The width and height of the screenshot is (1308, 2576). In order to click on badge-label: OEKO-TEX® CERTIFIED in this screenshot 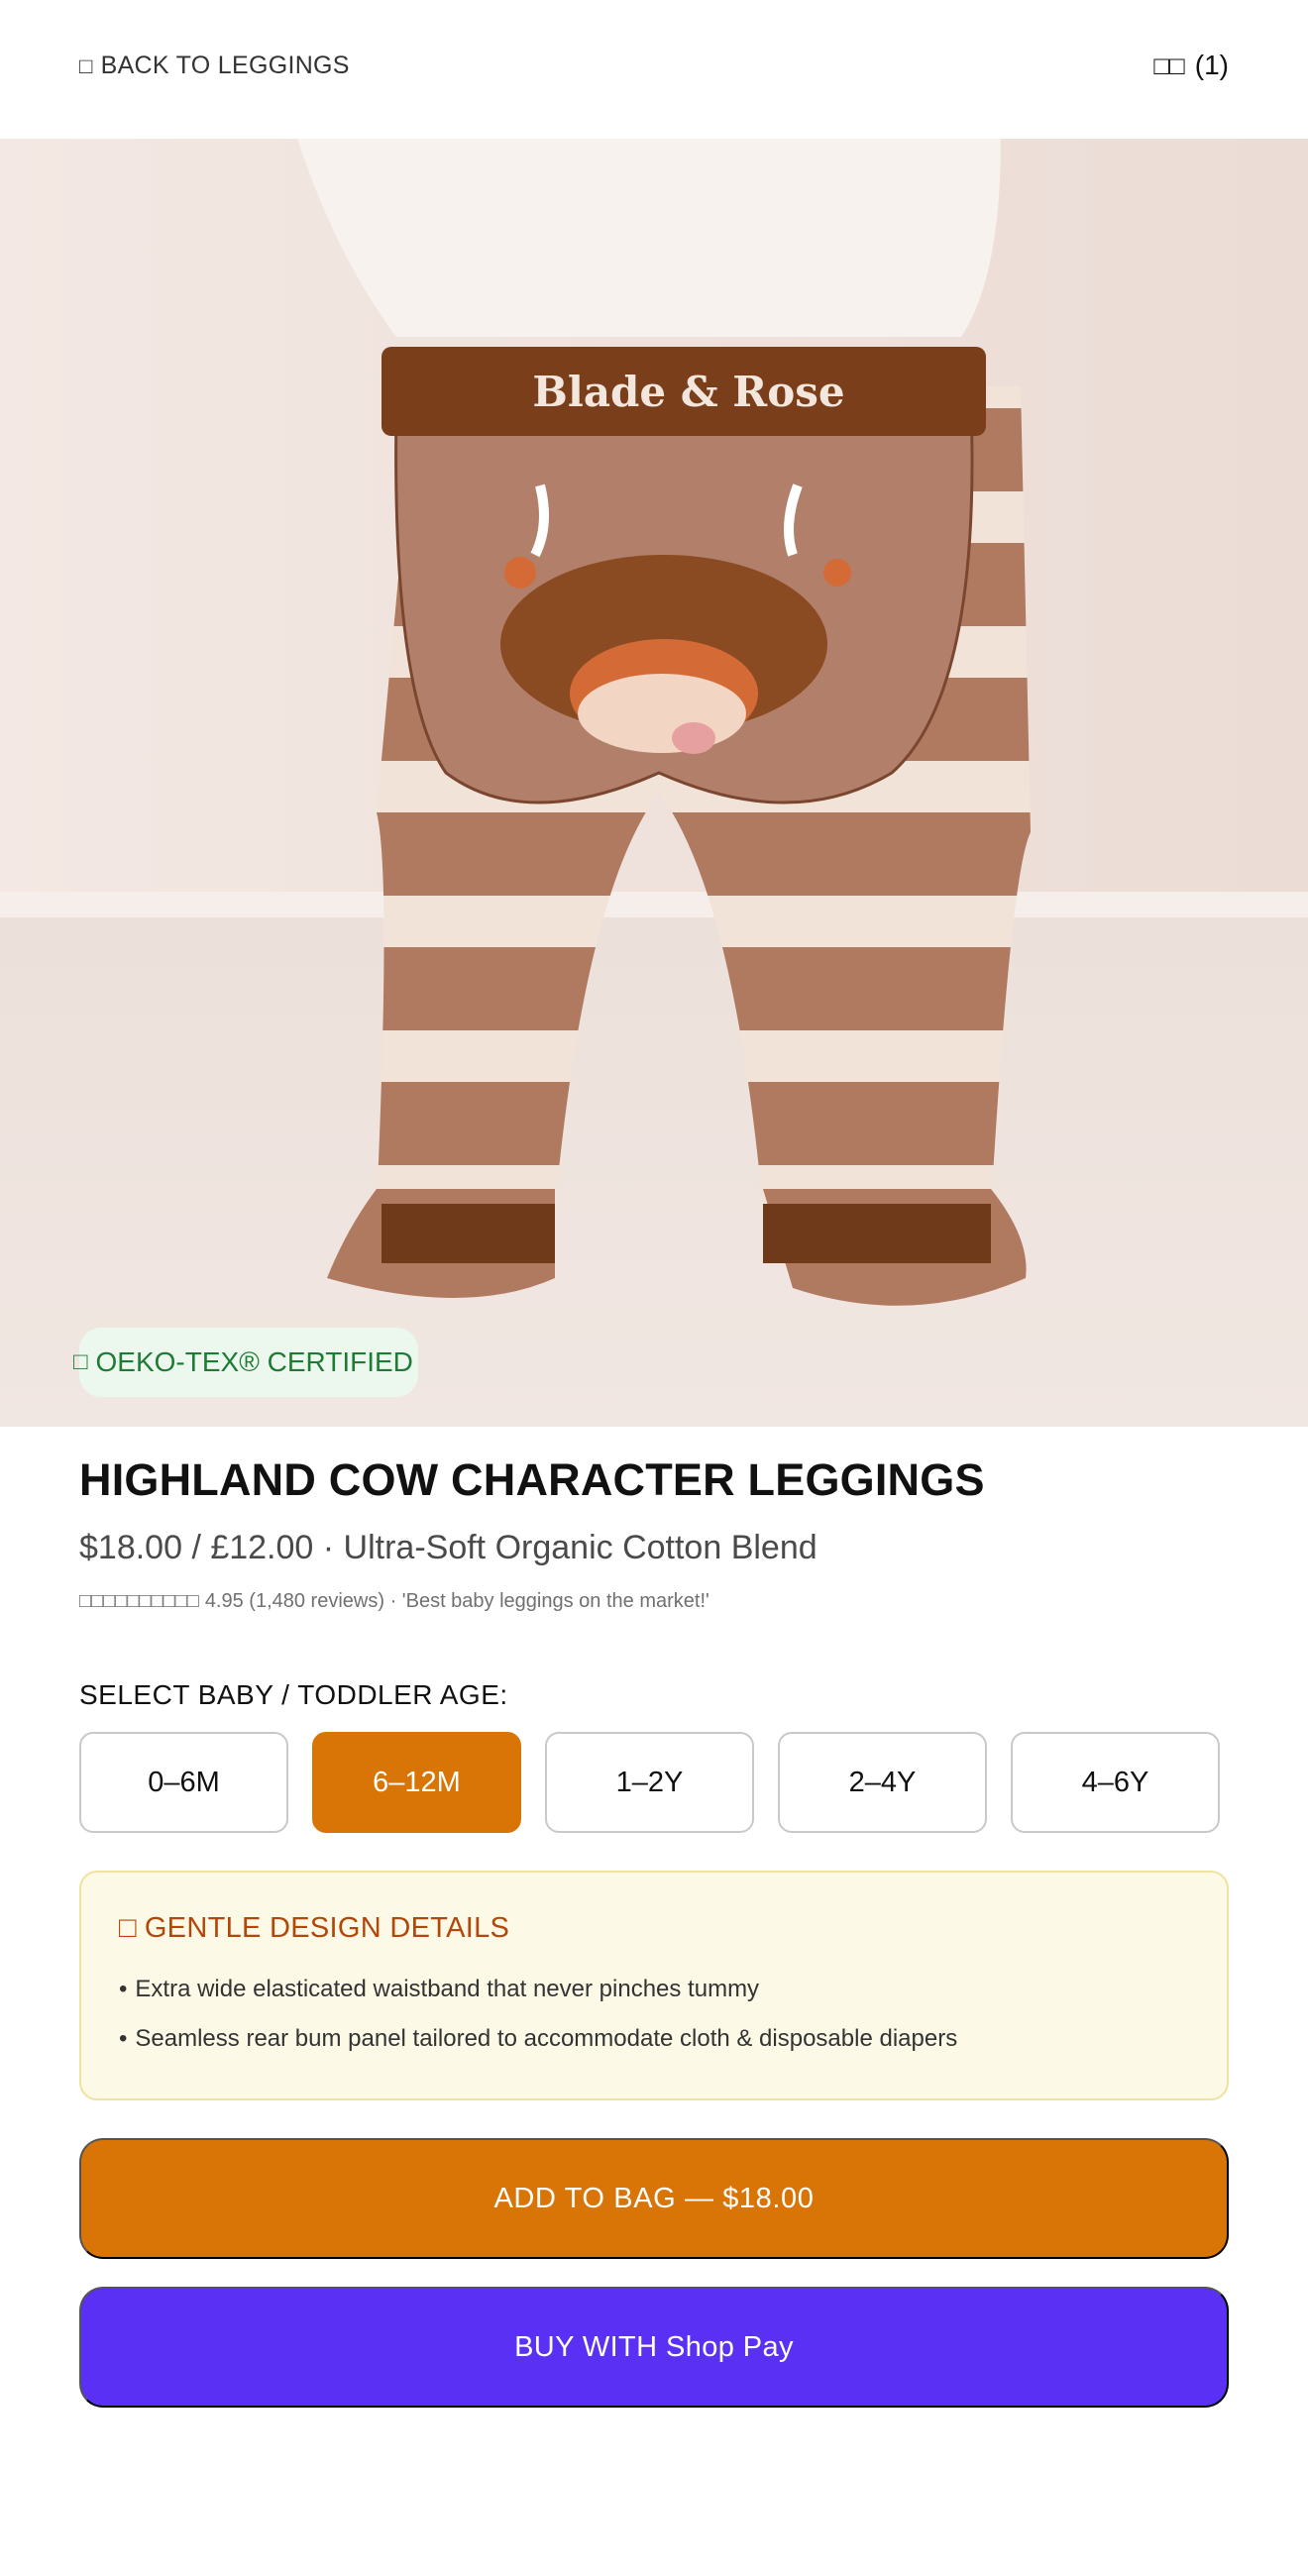, I will do `click(254, 1361)`.